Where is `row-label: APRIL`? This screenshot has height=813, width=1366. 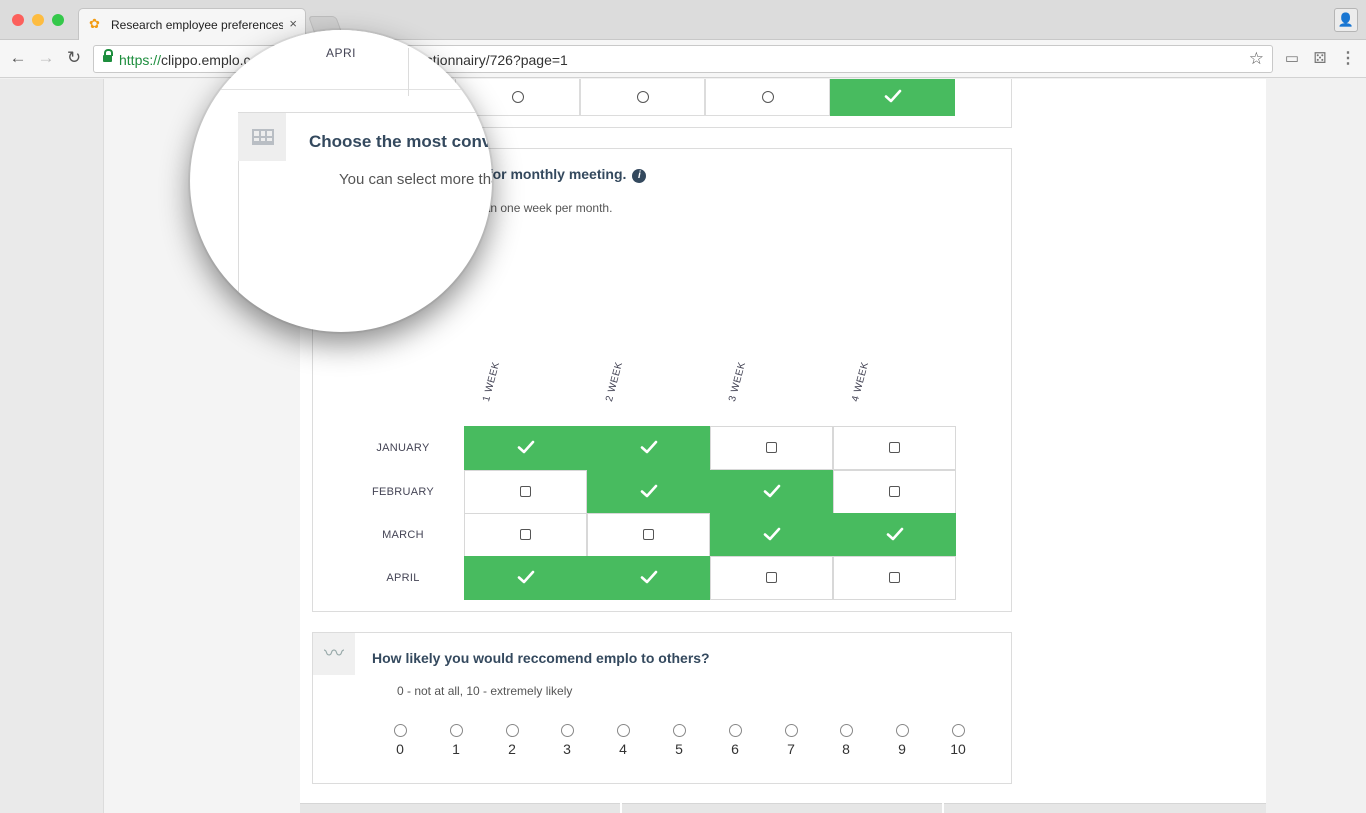 row-label: APRIL is located at coordinates (403, 578).